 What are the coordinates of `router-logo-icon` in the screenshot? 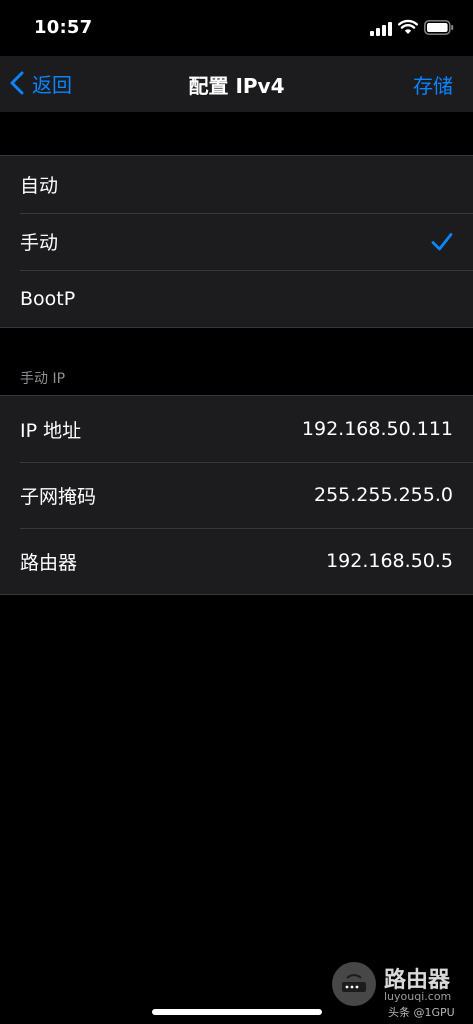 It's located at (354, 984).